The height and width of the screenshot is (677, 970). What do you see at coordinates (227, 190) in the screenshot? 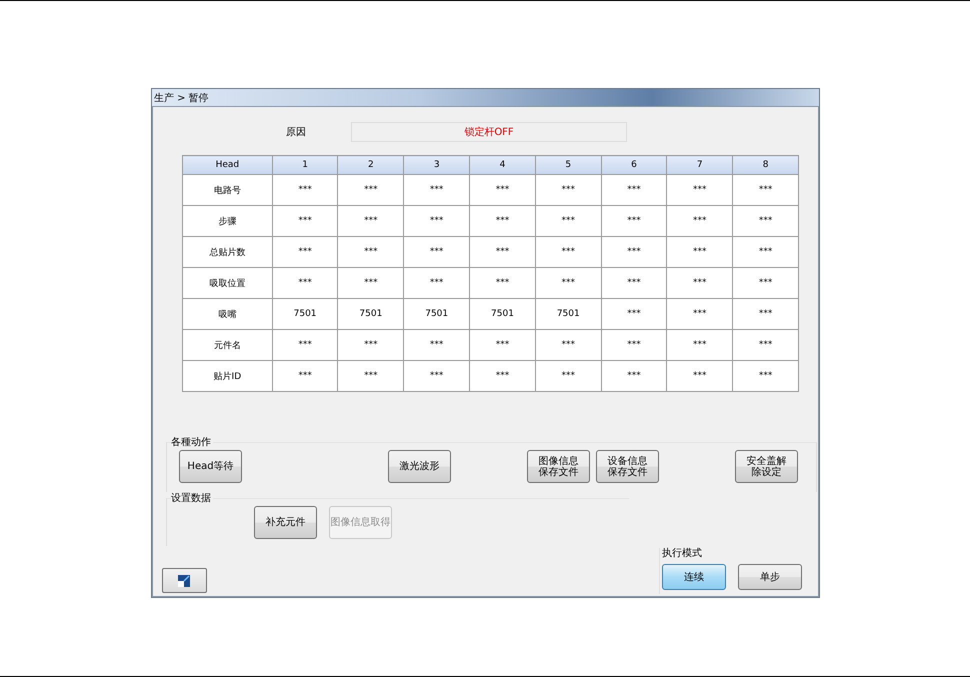
I see `row-header: 电路号` at bounding box center [227, 190].